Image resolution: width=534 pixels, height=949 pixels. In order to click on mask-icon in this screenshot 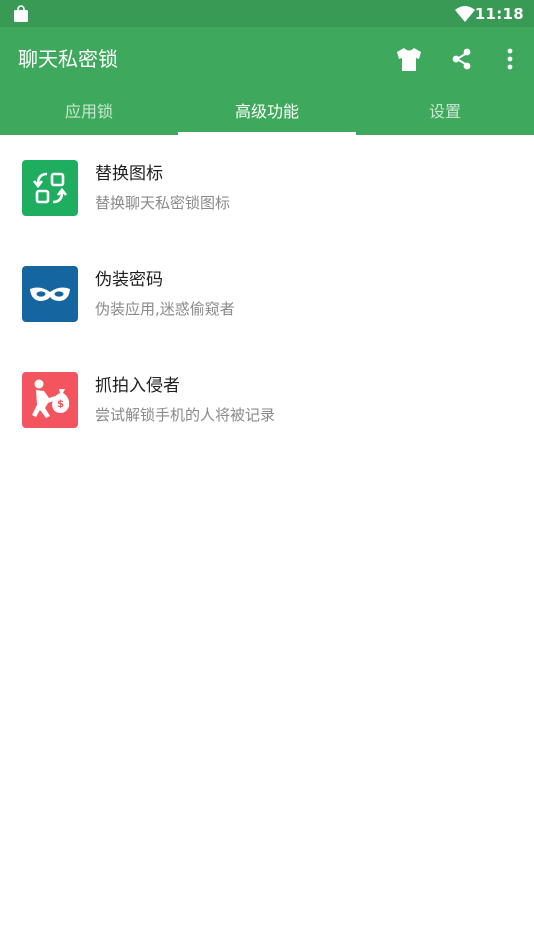, I will do `click(50, 294)`.